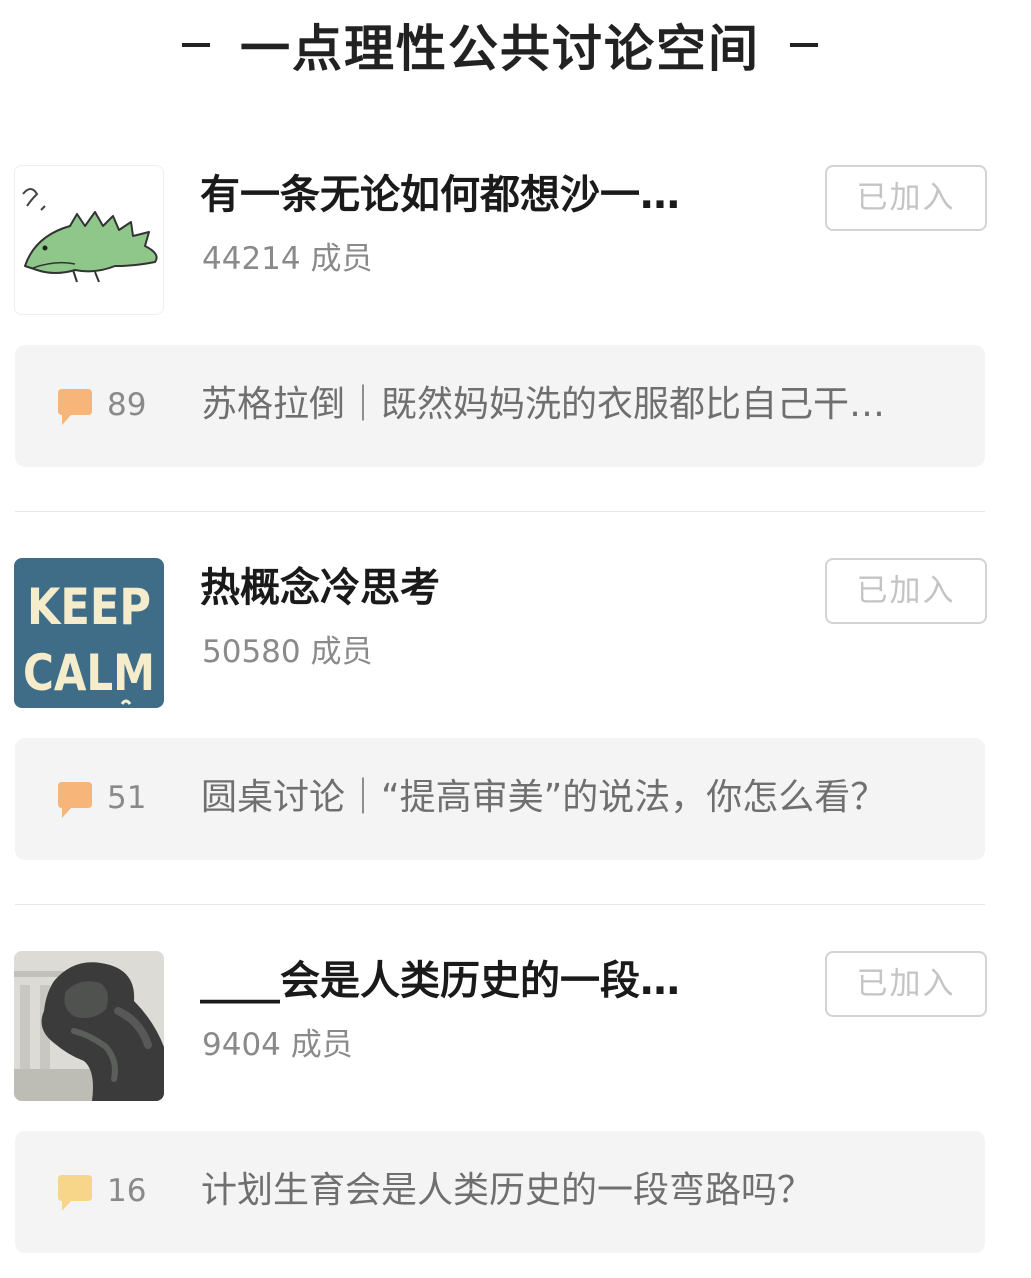  I want to click on member-count: 44214 成员, so click(287, 259).